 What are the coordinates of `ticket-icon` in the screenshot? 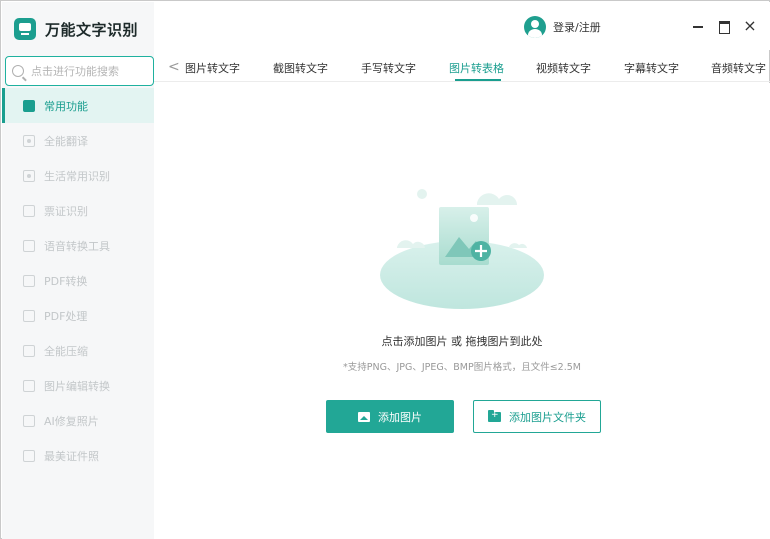 It's located at (29, 210).